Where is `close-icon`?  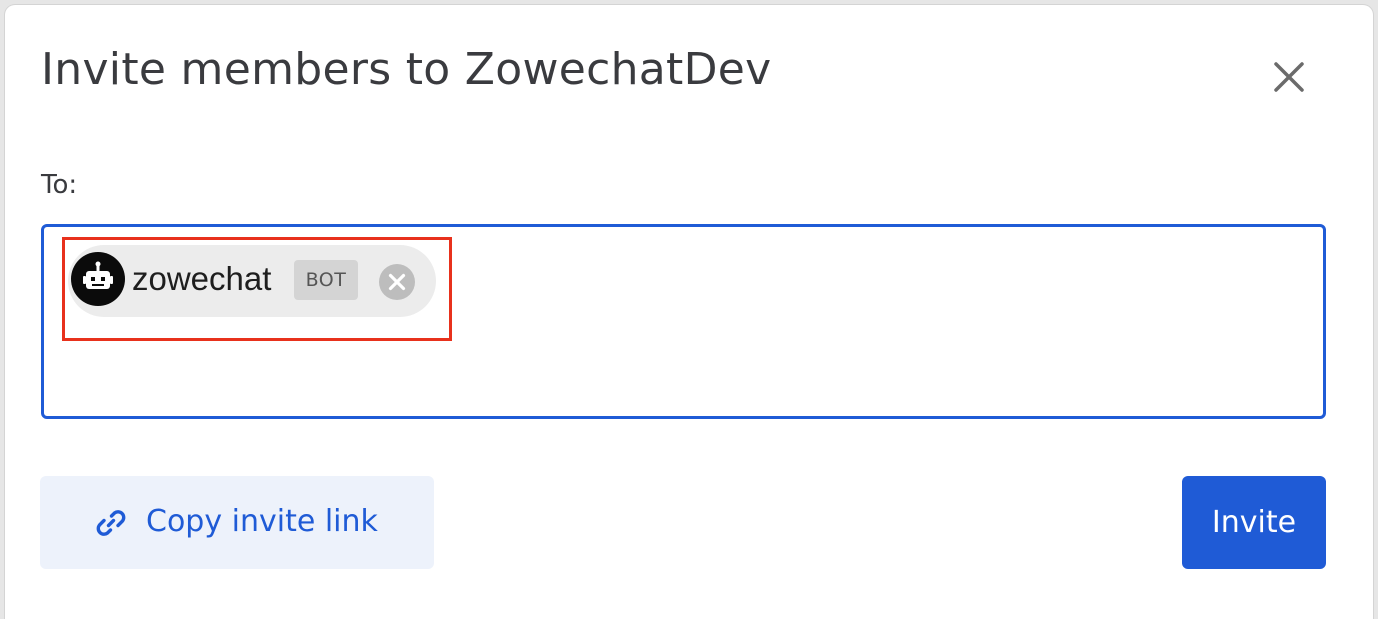
close-icon is located at coordinates (1289, 77).